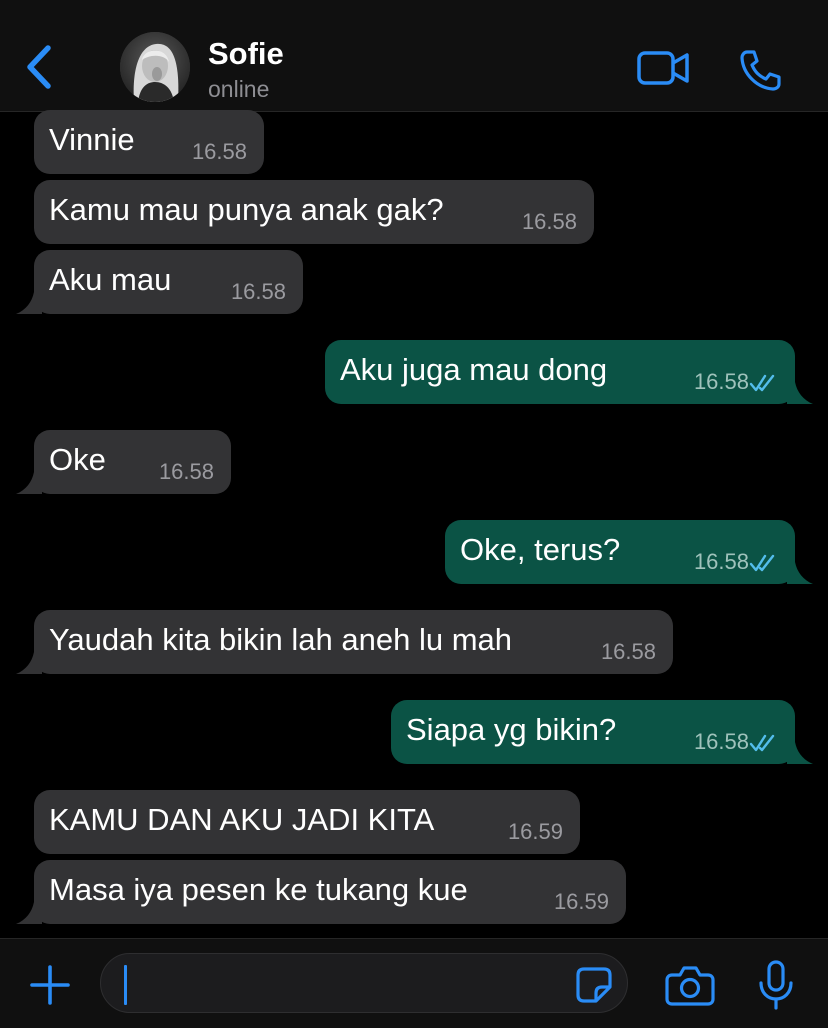 The height and width of the screenshot is (1028, 828). I want to click on plus-icon, so click(50, 985).